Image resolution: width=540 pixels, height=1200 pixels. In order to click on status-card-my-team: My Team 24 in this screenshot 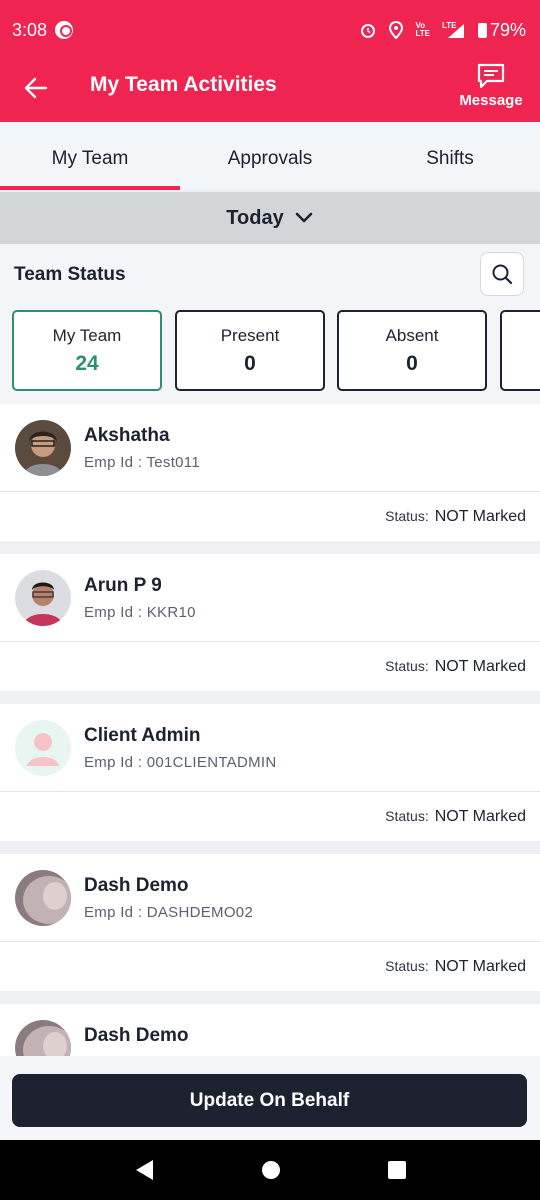, I will do `click(87, 350)`.